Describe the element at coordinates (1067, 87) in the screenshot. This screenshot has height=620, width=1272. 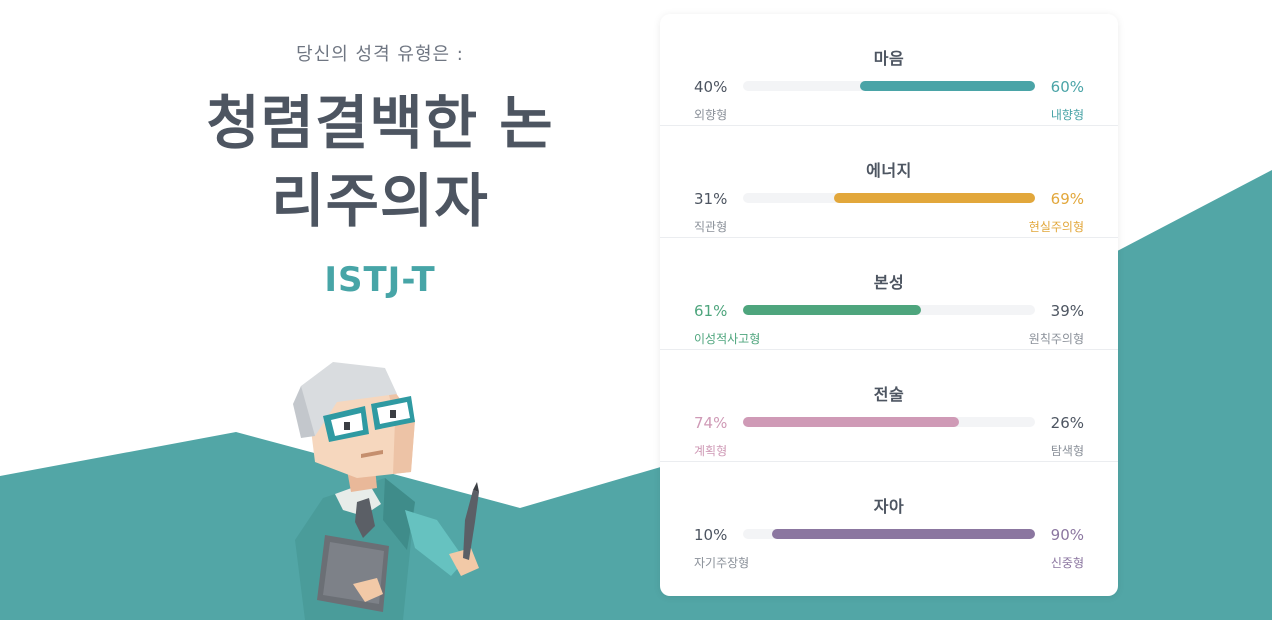
I see `trait-right-percent: 60%` at that location.